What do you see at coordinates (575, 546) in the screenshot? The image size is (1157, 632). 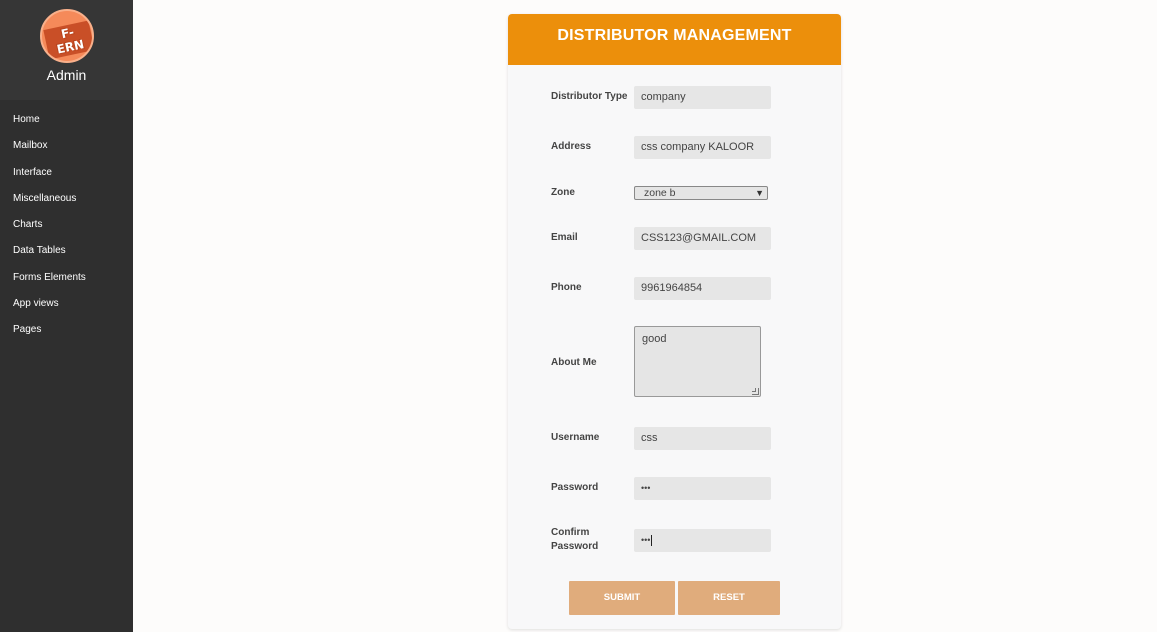 I see `confirm-password-label-line2: Password` at bounding box center [575, 546].